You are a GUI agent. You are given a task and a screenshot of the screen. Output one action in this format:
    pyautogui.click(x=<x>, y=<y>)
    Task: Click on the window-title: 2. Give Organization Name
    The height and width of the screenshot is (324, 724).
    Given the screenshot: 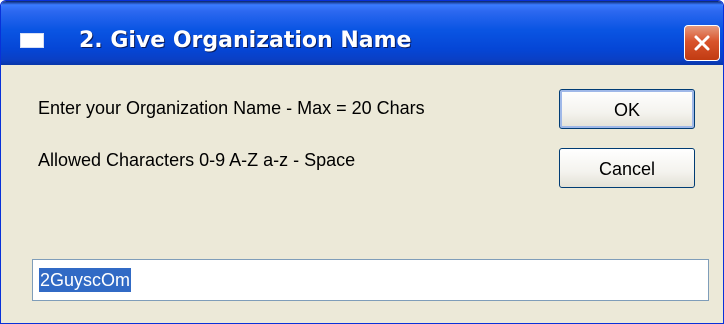 What is the action you would take?
    pyautogui.click(x=245, y=40)
    